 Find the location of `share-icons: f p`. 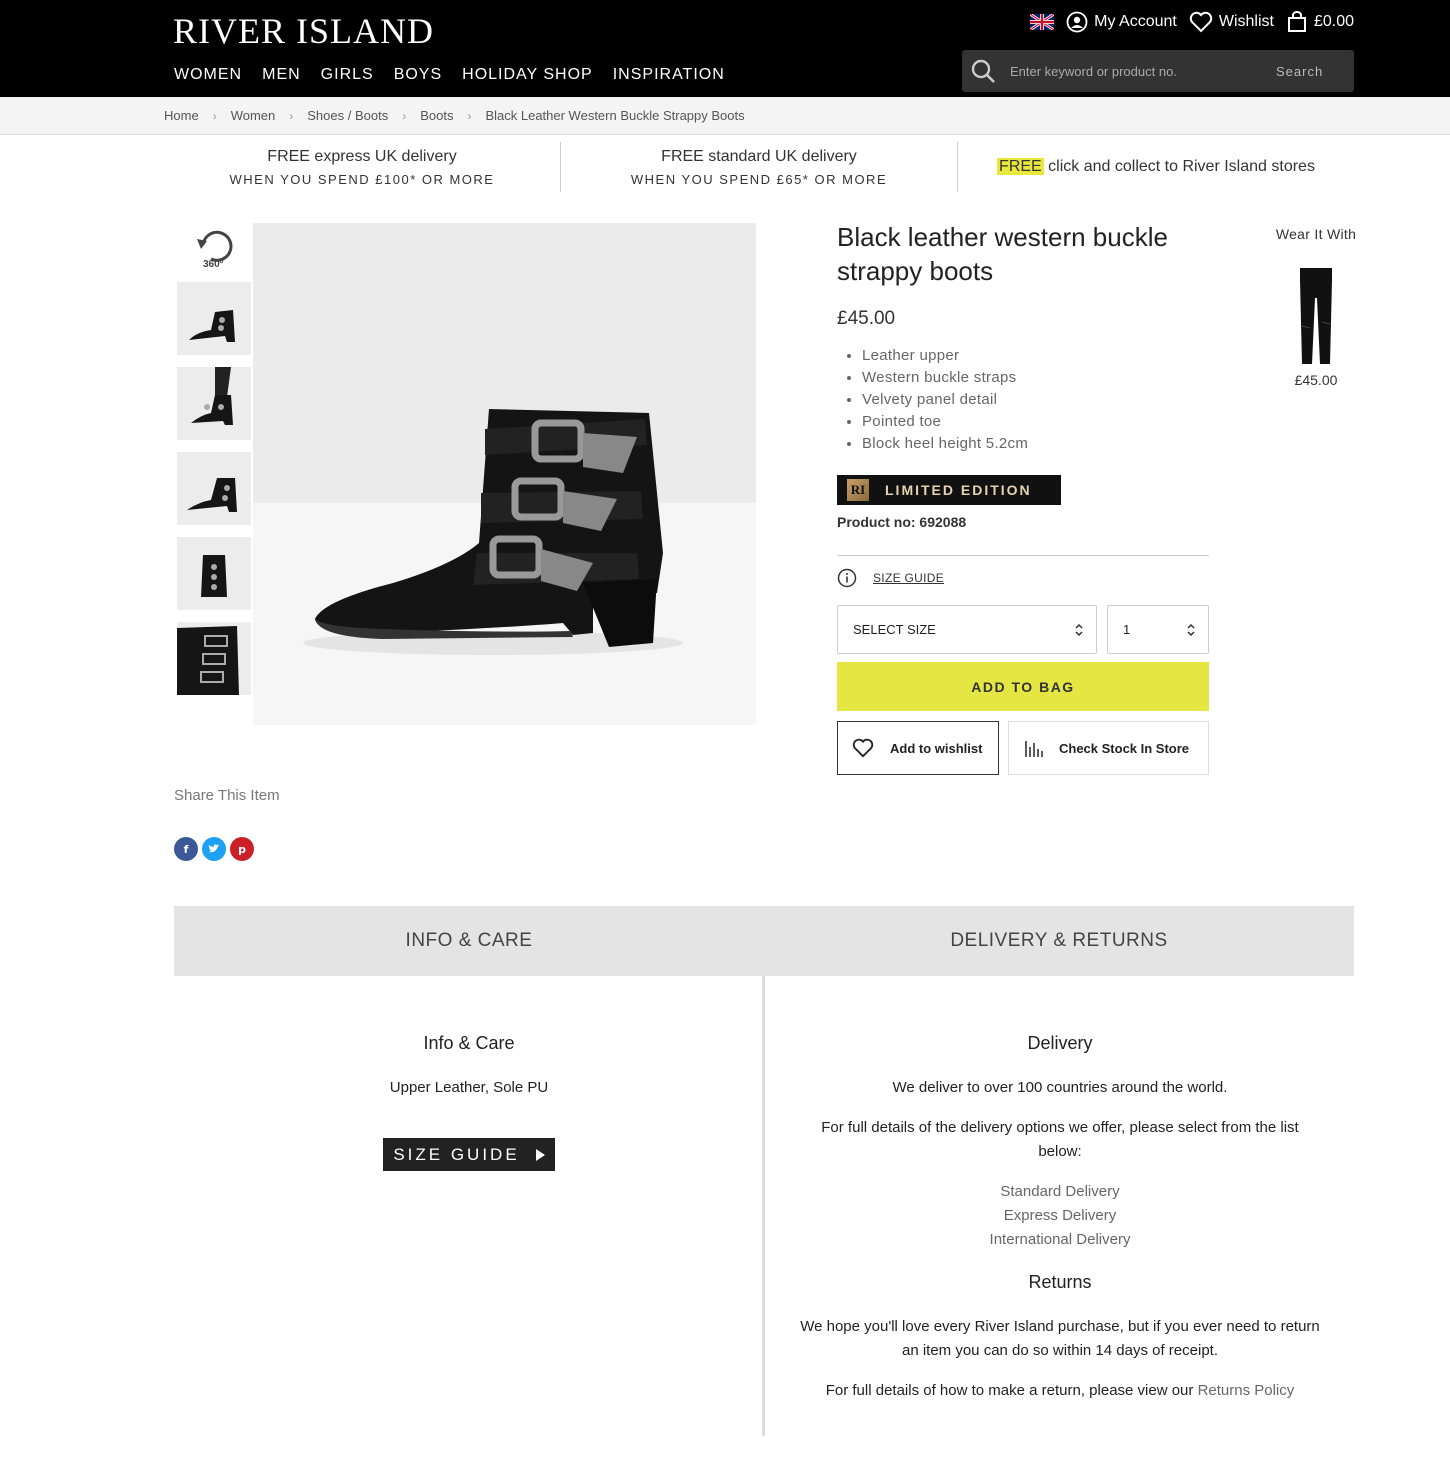

share-icons: f p is located at coordinates (214, 849).